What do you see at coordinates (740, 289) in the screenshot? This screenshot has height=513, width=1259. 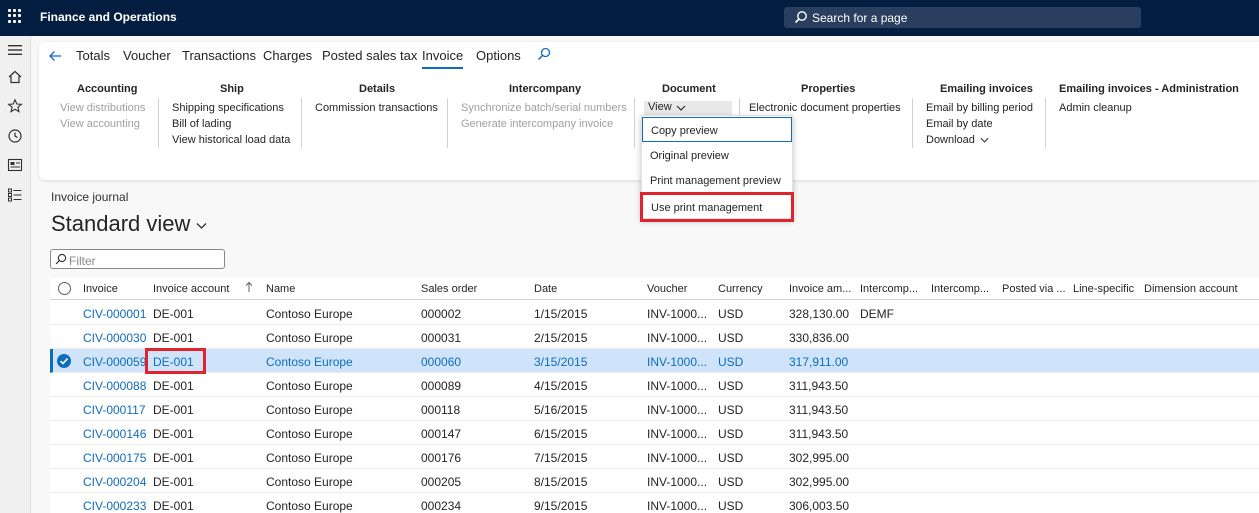 I see `column-header-currency: Currency` at bounding box center [740, 289].